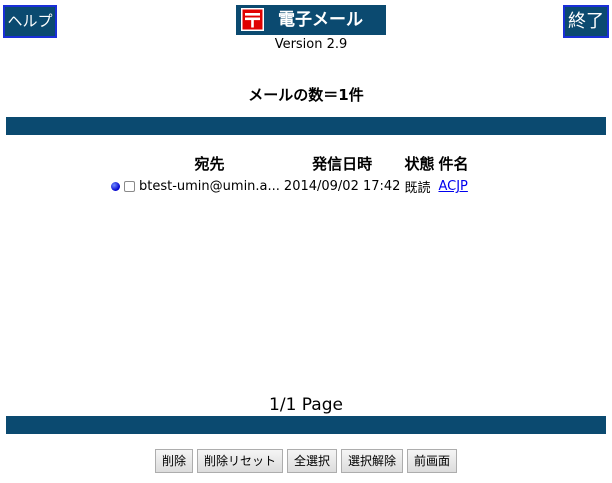 The image size is (612, 483). Describe the element at coordinates (586, 21) in the screenshot. I see `exit-button: 終了` at that location.